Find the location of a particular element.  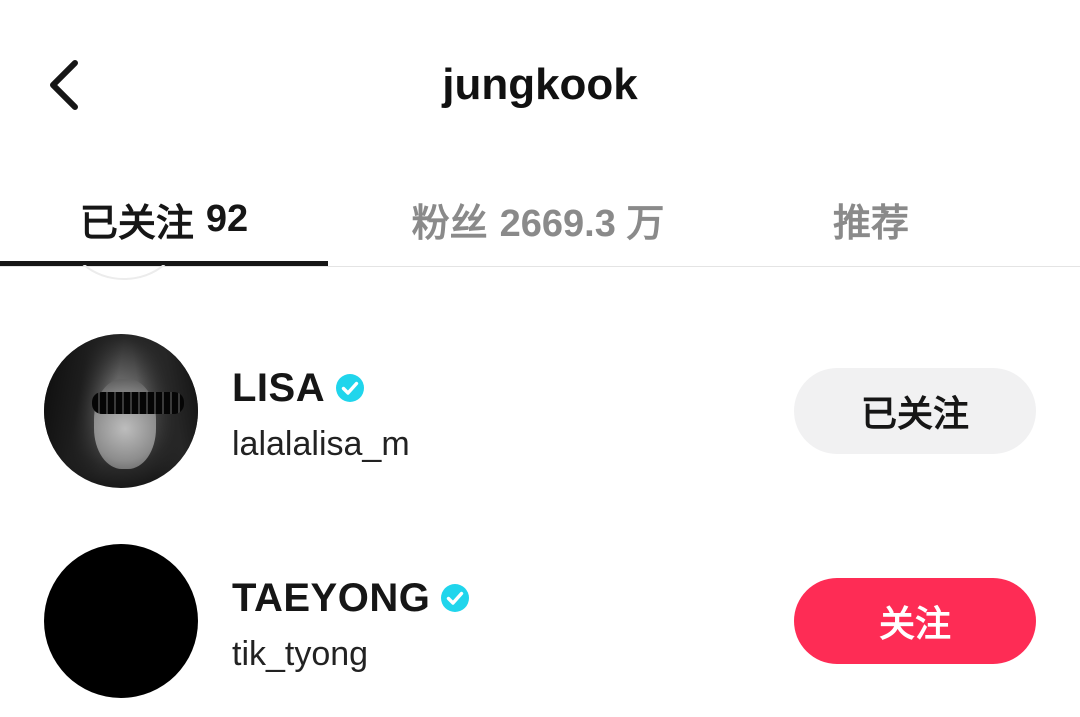

username: lalalalisa_m is located at coordinates (321, 444).